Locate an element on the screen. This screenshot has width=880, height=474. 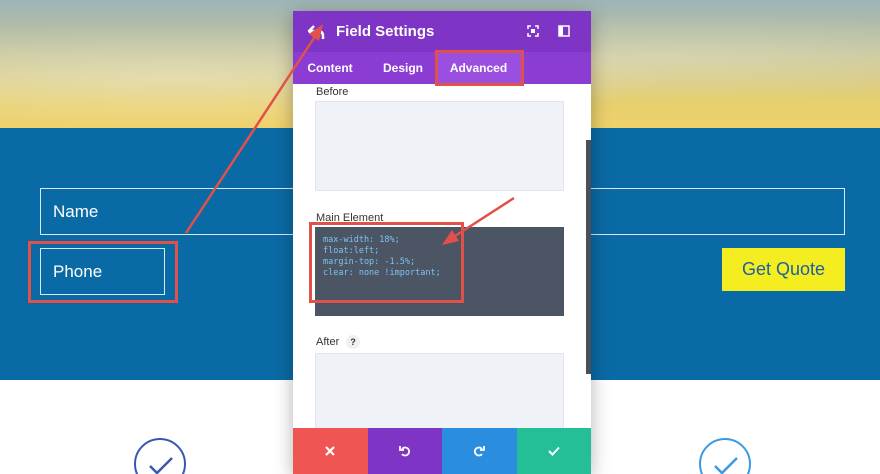
modal-header: Field Settings is located at coordinates (442, 31).